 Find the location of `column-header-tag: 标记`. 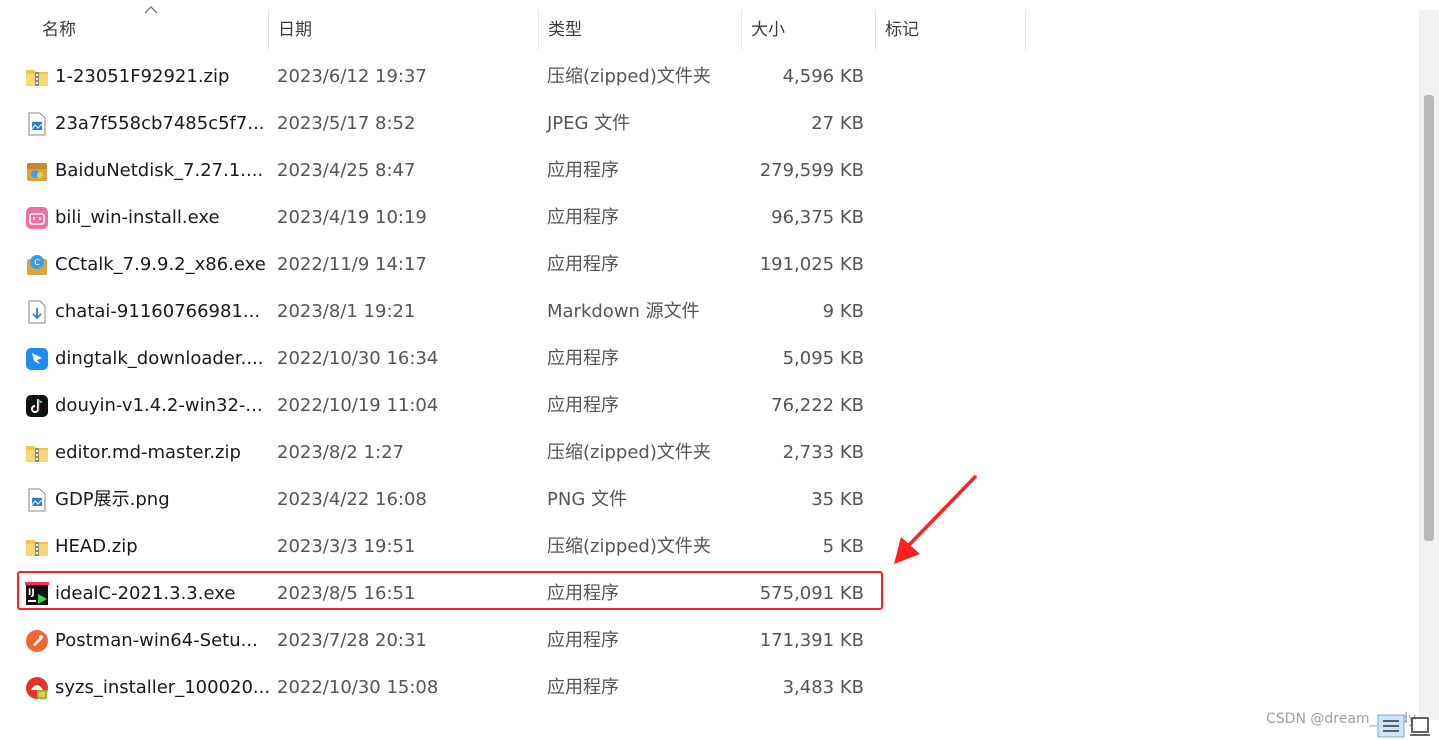

column-header-tag: 标记 is located at coordinates (950, 29).